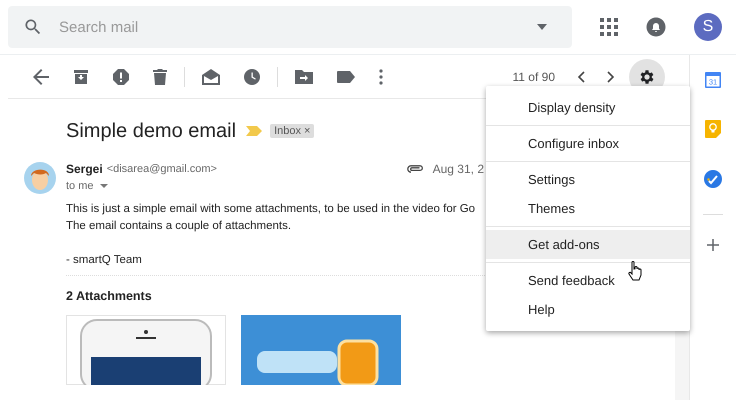 The height and width of the screenshot is (400, 736). Describe the element at coordinates (161, 169) in the screenshot. I see `sender-email: <disarea@gmail.com>` at that location.